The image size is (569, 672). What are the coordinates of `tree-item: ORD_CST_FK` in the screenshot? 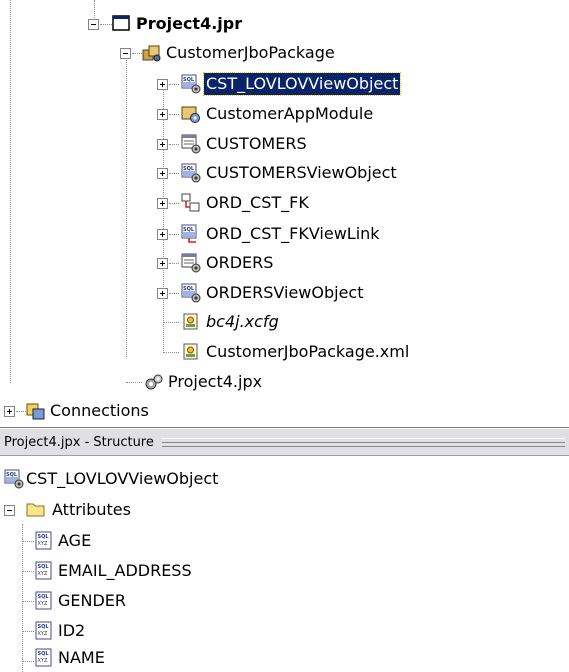 It's located at (312, 203).